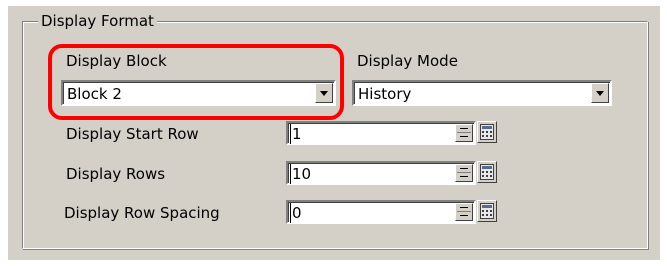 The image size is (667, 266). I want to click on display-row-spacing-label: Display Row Spacing, so click(142, 213).